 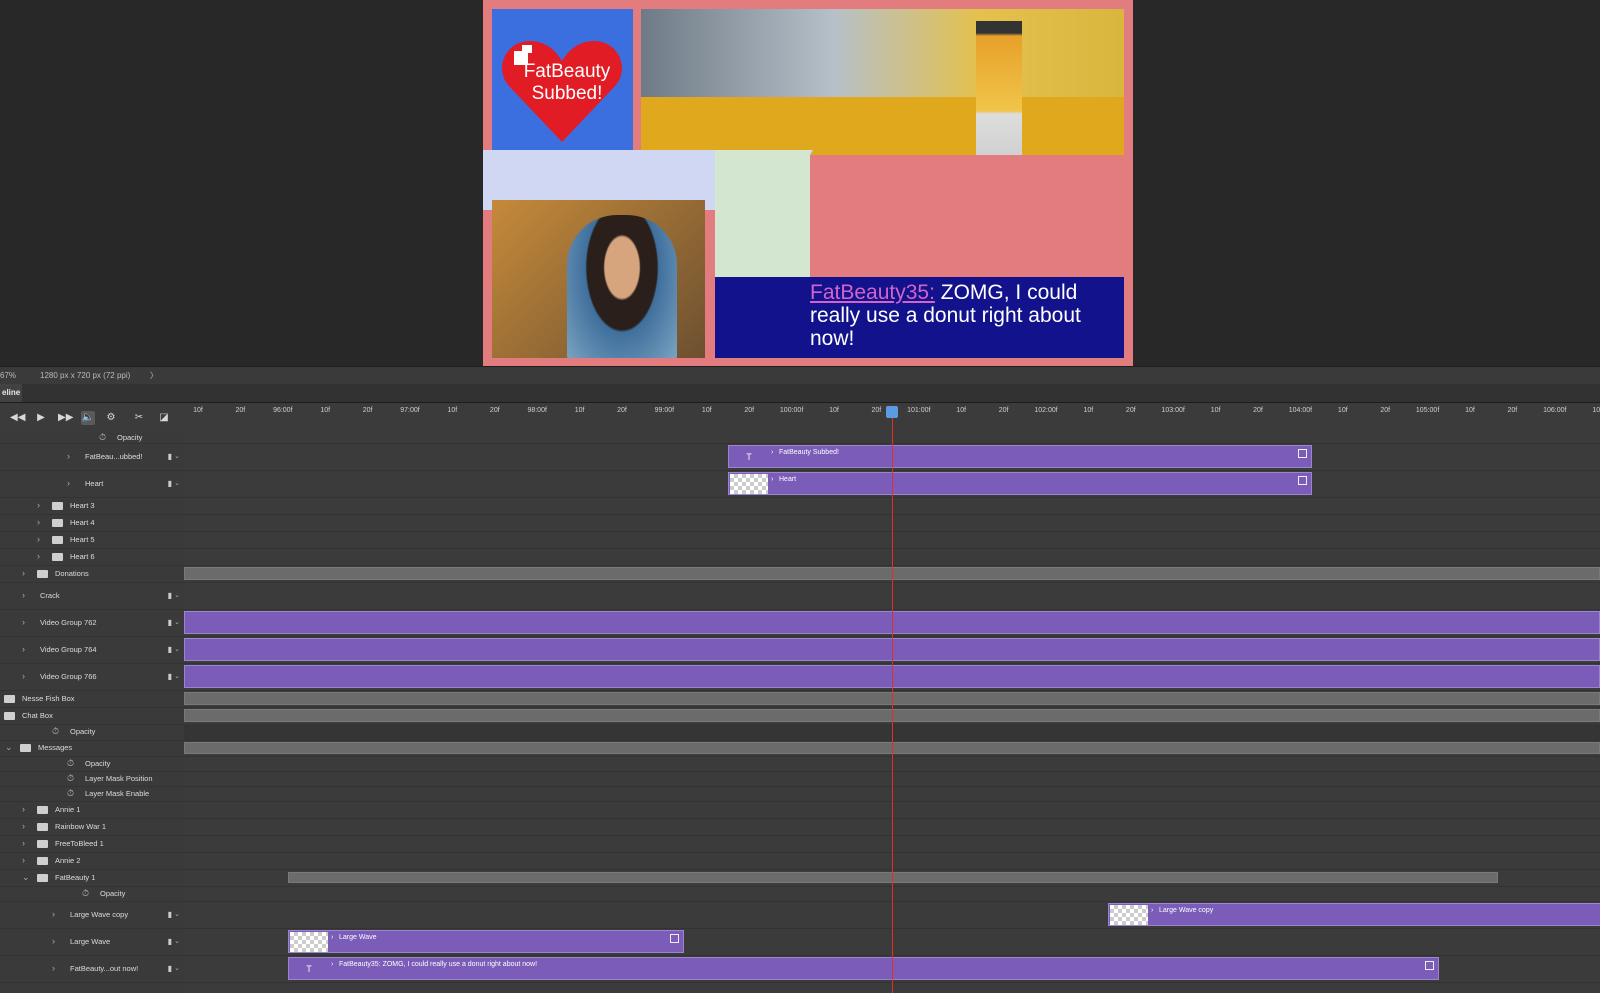 What do you see at coordinates (892, 699) in the screenshot?
I see `playhead` at bounding box center [892, 699].